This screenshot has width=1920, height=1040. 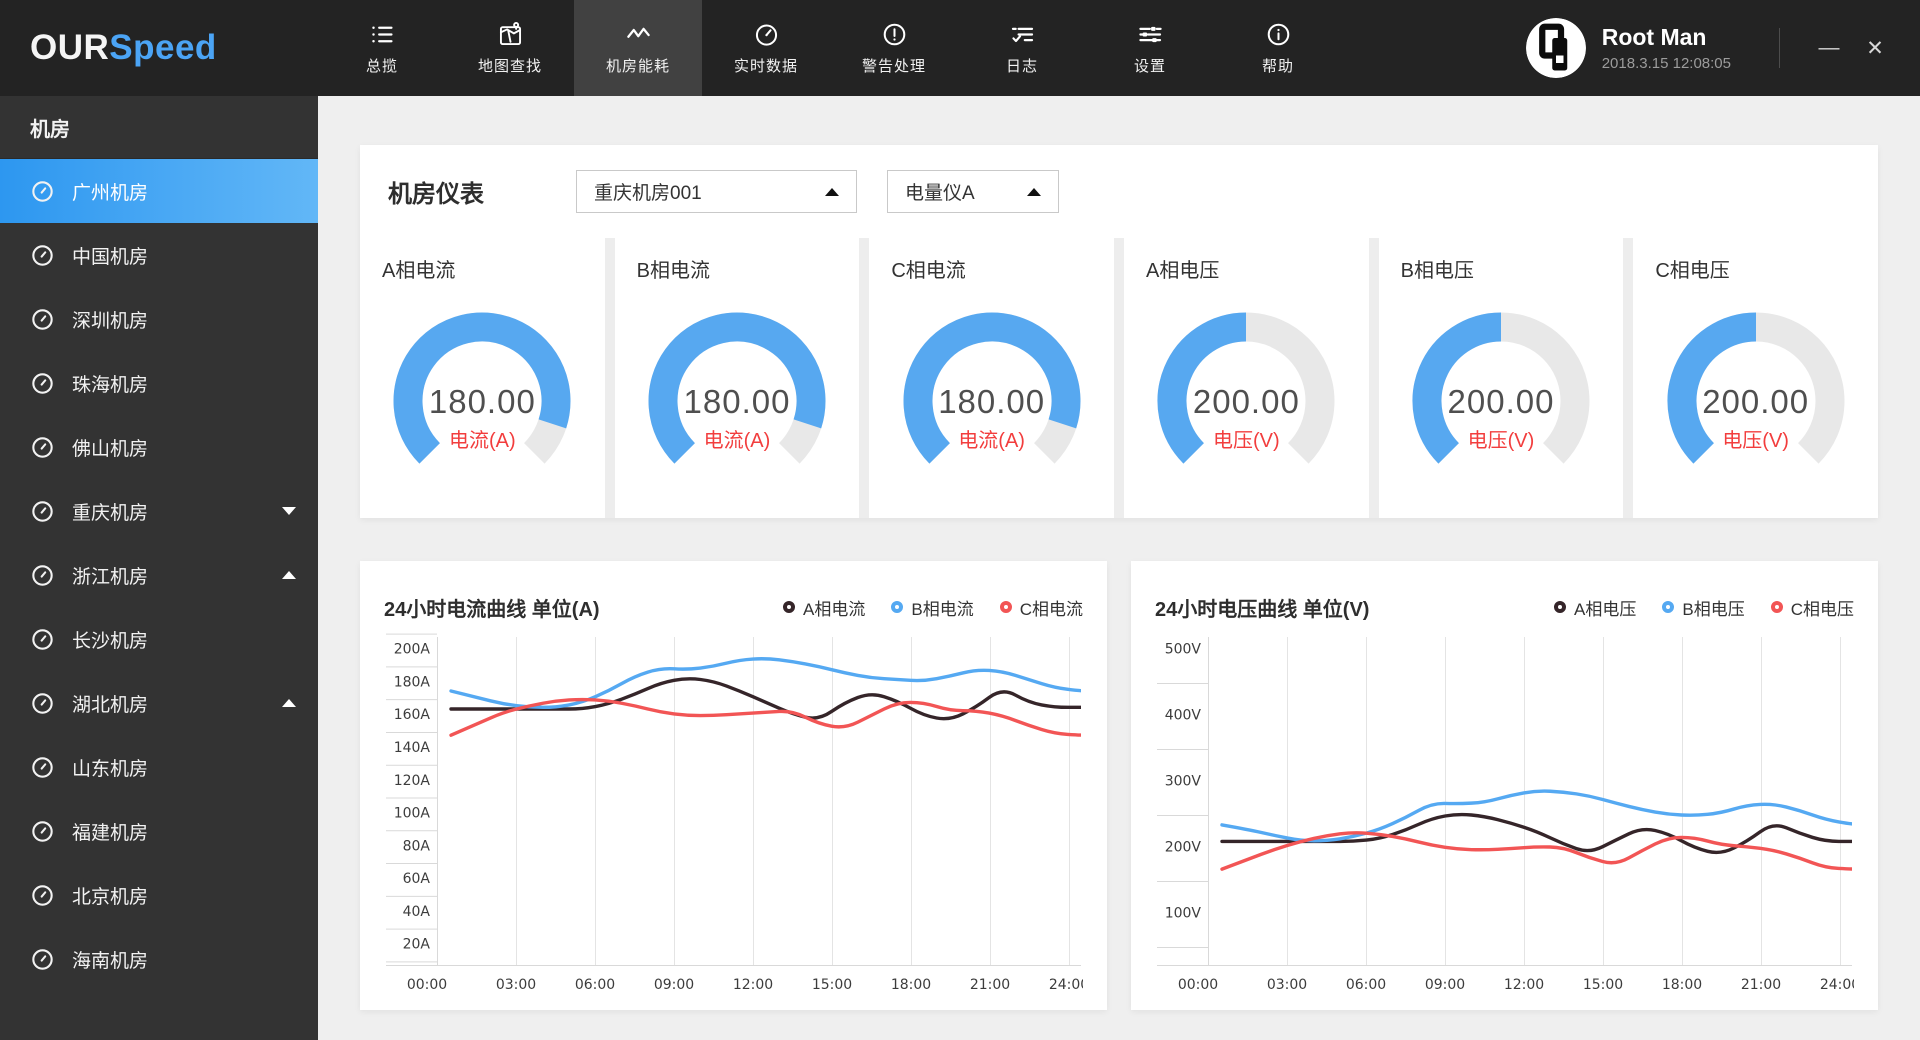 I want to click on minimize-button: —, so click(x=1829, y=48).